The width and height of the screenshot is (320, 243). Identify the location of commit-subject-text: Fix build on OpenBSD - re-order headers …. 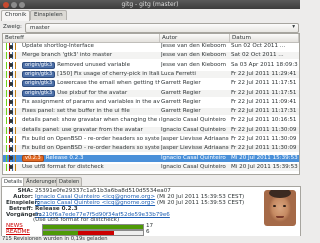
(91, 139).